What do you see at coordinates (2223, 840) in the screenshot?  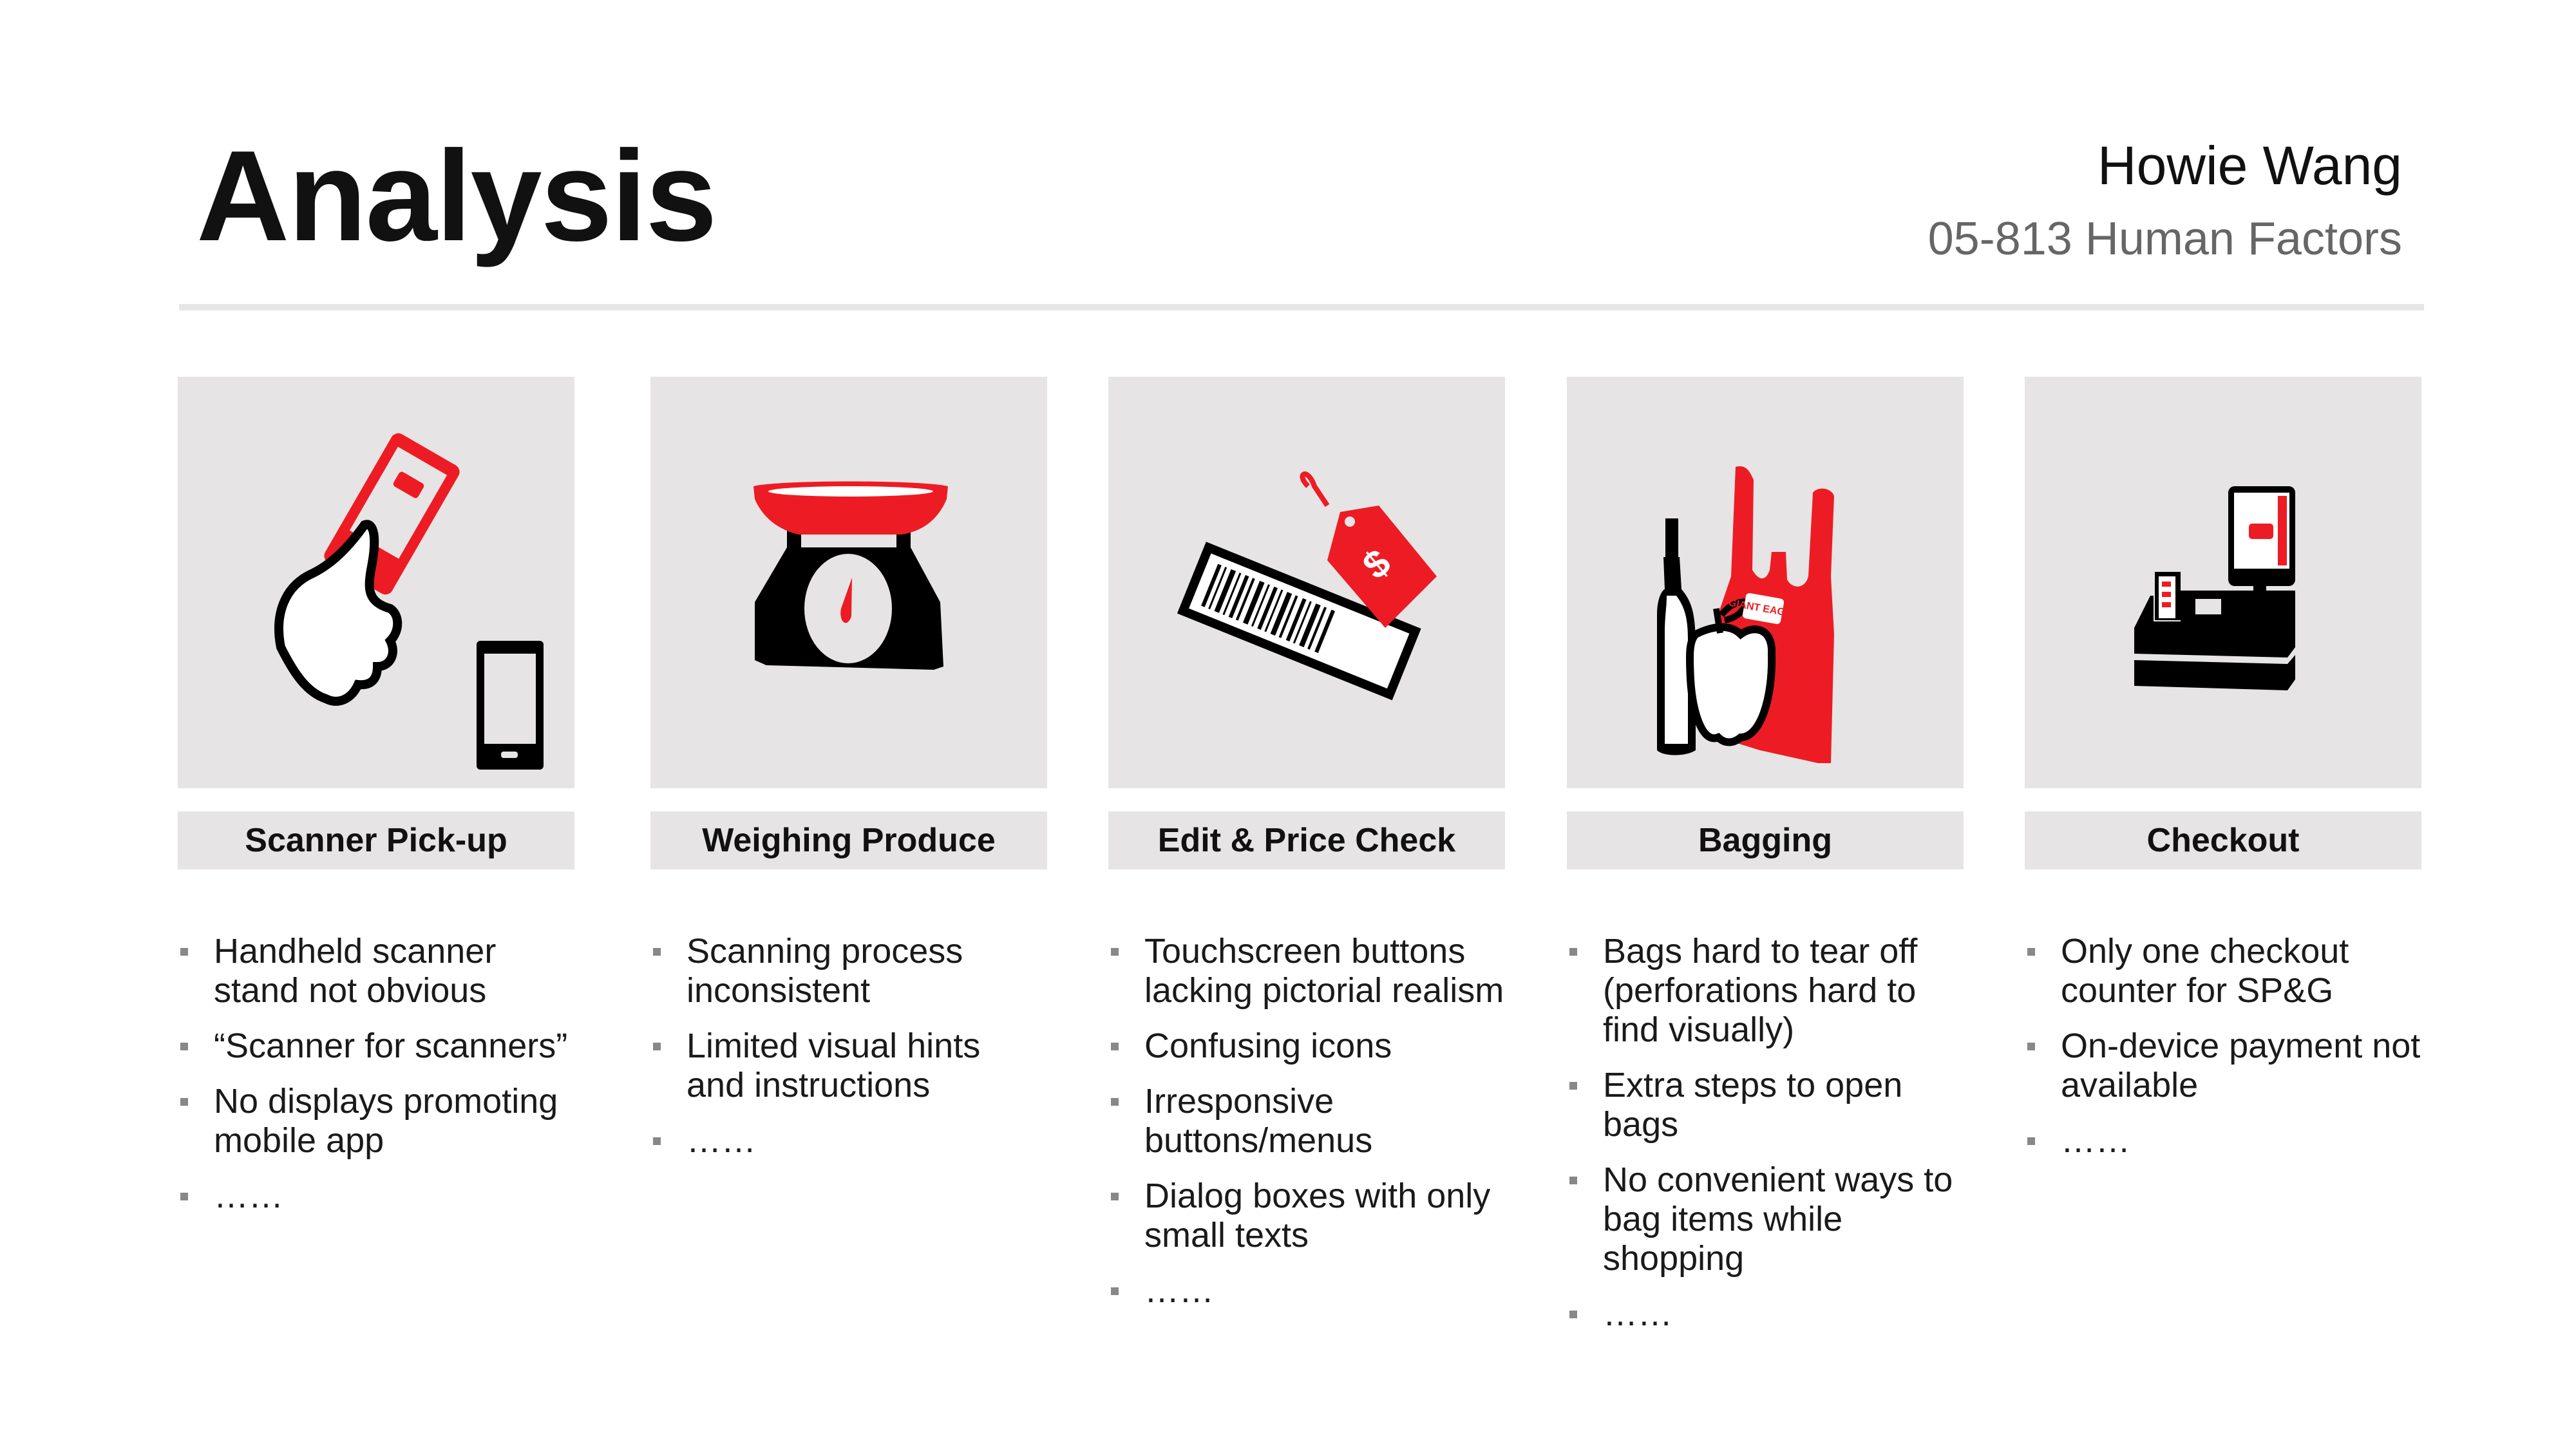 I see `column-label: Checkout` at bounding box center [2223, 840].